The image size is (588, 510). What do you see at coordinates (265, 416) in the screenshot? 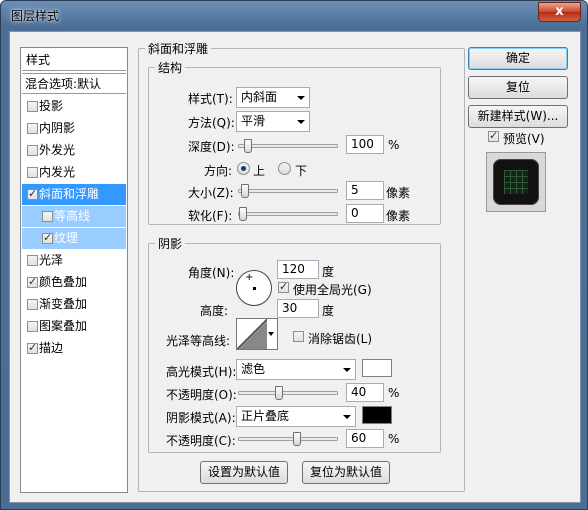
I see `shadow-mode-value: 正片叠底` at bounding box center [265, 416].